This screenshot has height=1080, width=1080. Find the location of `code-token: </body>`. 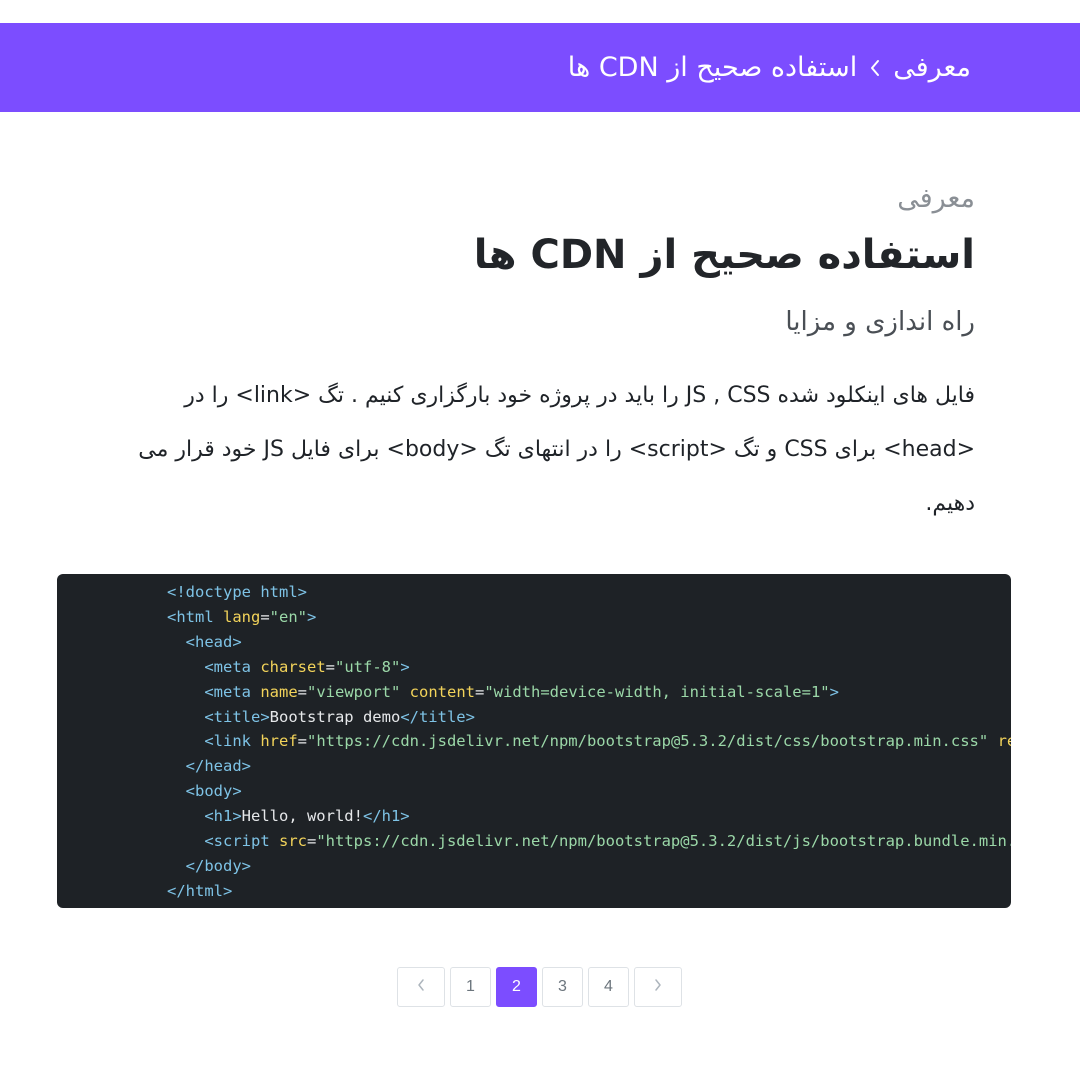

code-token: </body> is located at coordinates (218, 865).